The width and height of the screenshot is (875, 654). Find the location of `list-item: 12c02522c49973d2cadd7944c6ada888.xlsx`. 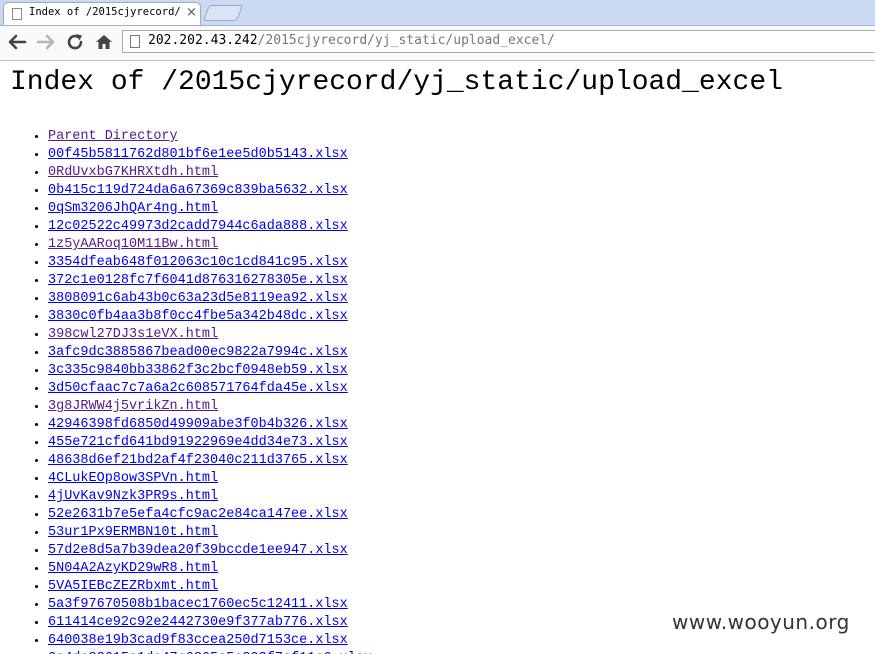

list-item: 12c02522c49973d2cadd7944c6ada888.xlsx is located at coordinates (210, 227).